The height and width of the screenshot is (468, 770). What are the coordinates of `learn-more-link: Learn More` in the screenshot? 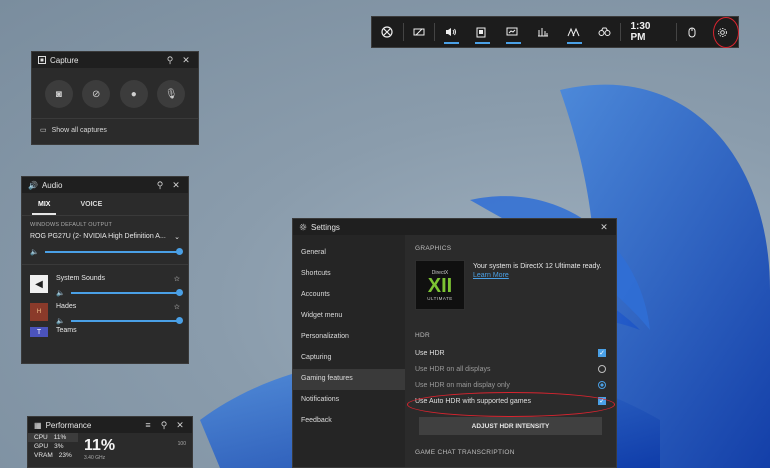 It's located at (537, 275).